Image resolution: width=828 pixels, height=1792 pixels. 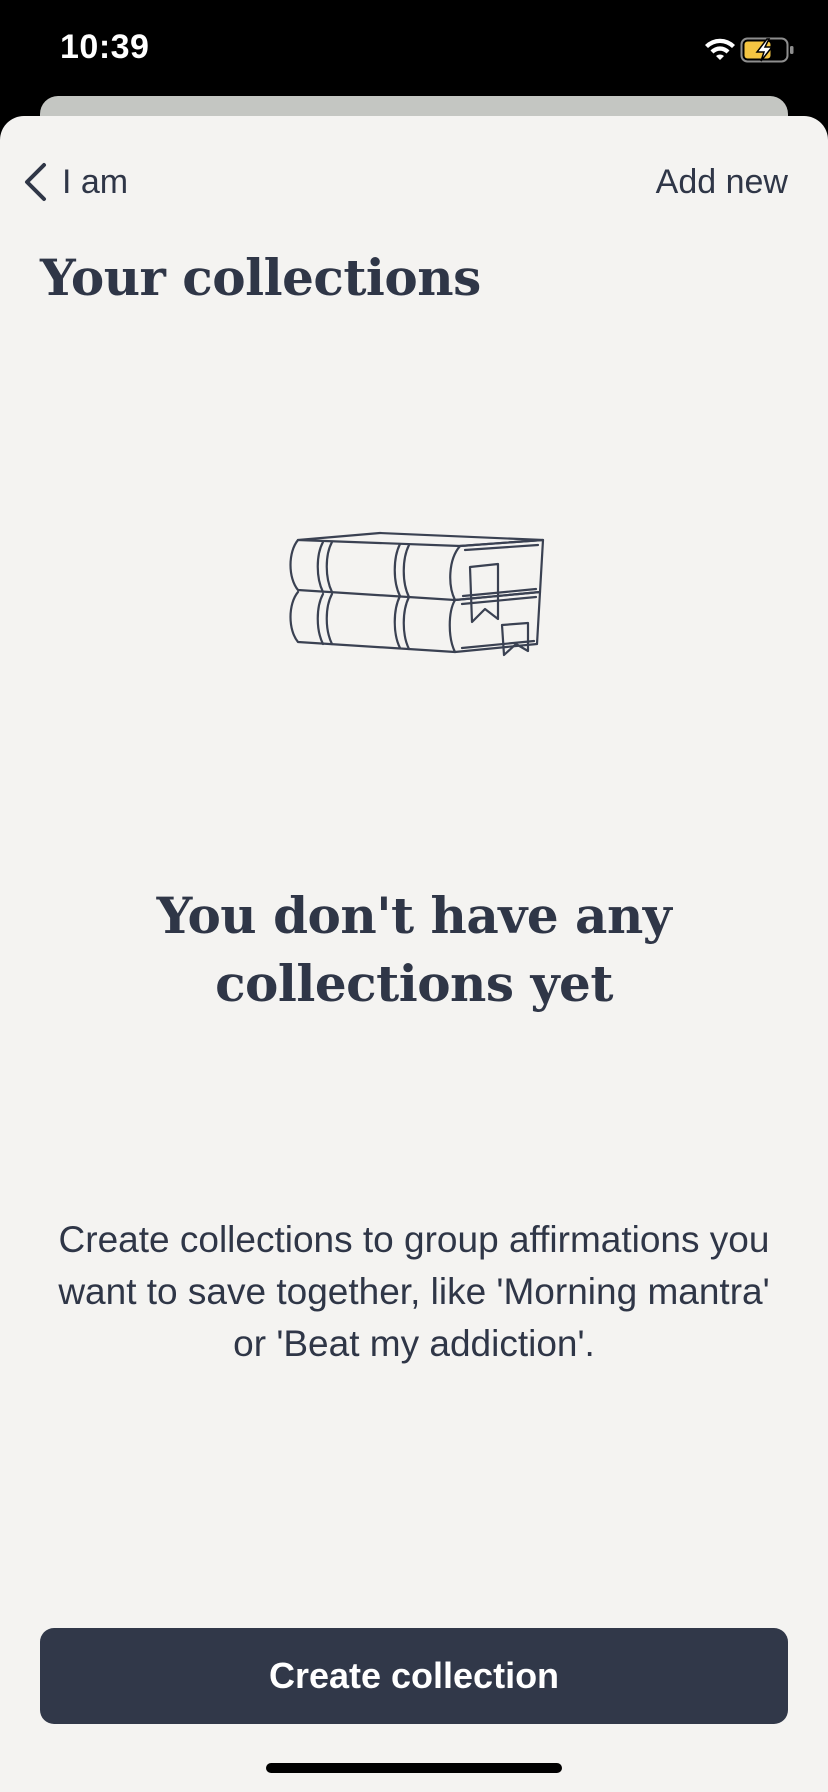 I want to click on back-button-label: I am, so click(x=95, y=181).